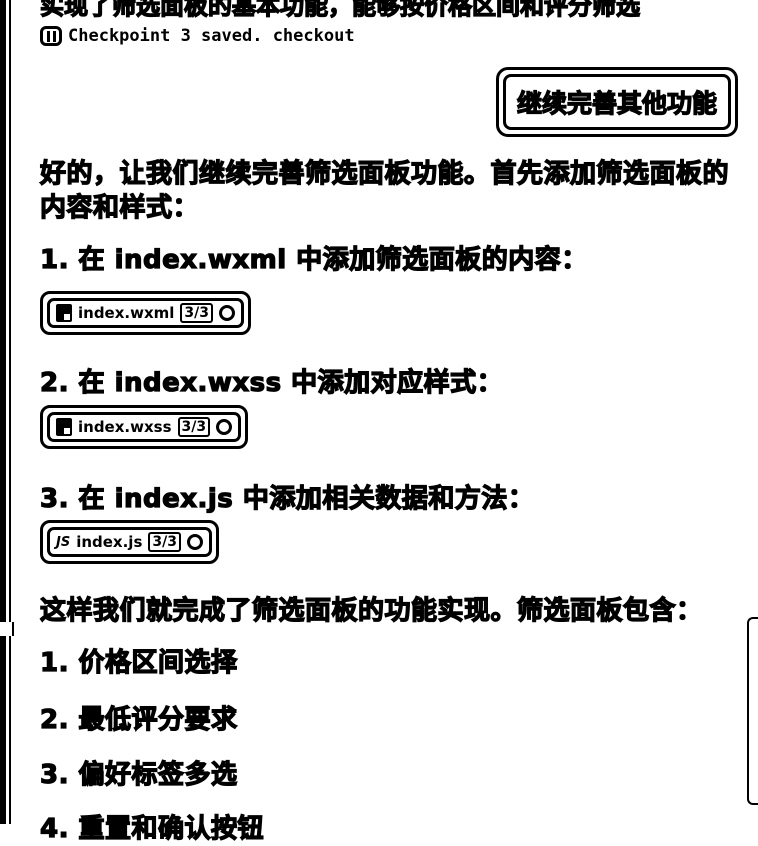 The height and width of the screenshot is (846, 758). What do you see at coordinates (109, 542) in the screenshot?
I see `file-name: index.js` at bounding box center [109, 542].